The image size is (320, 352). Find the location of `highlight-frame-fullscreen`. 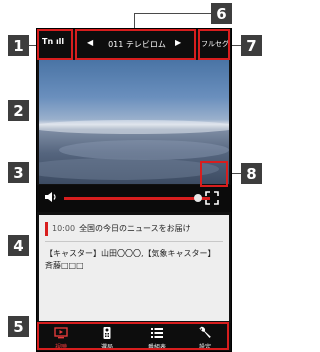

highlight-frame-fullscreen is located at coordinates (214, 174).